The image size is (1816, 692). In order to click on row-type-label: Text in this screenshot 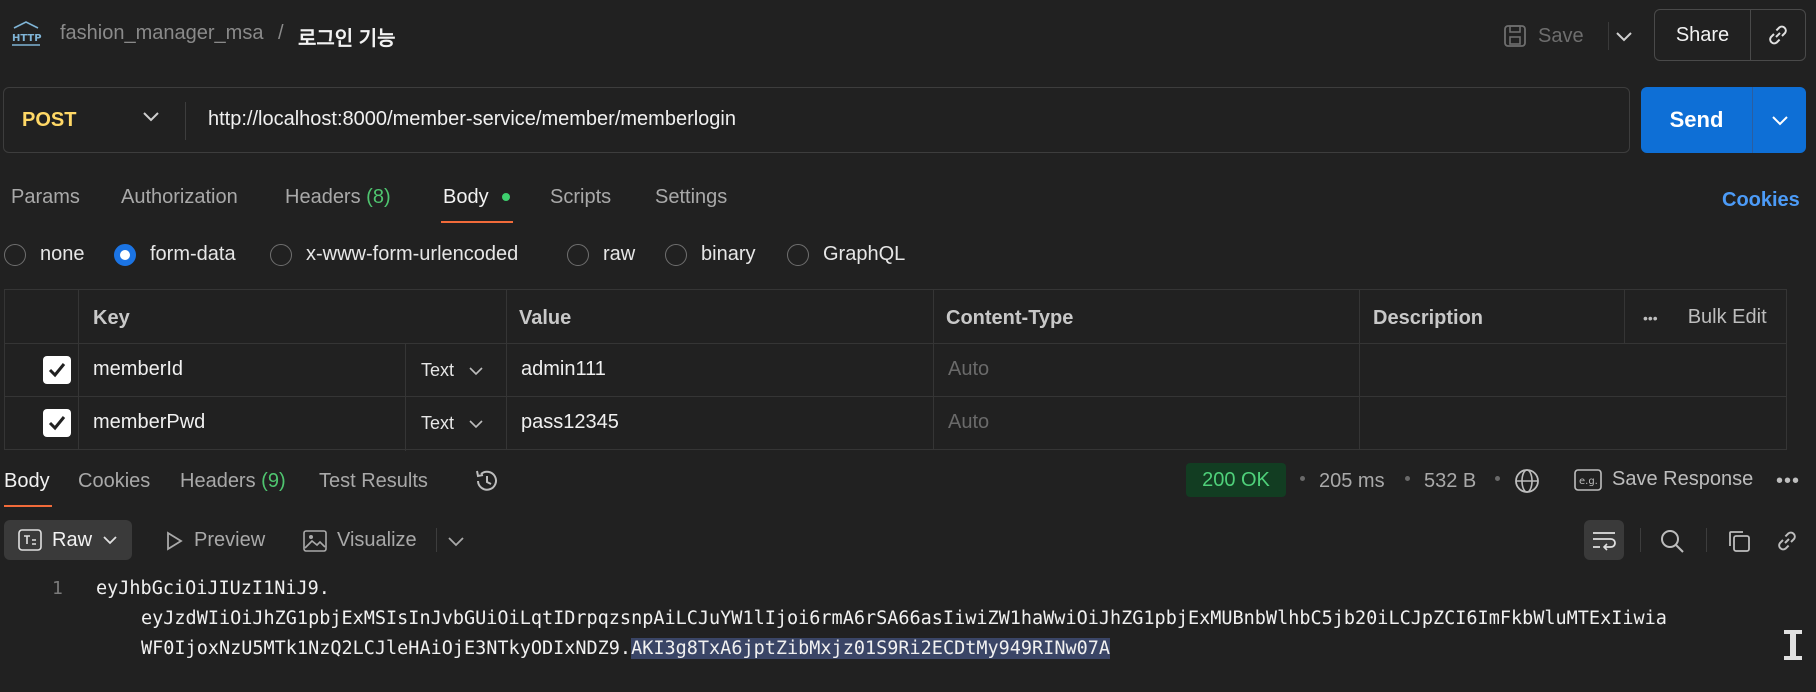, I will do `click(438, 423)`.